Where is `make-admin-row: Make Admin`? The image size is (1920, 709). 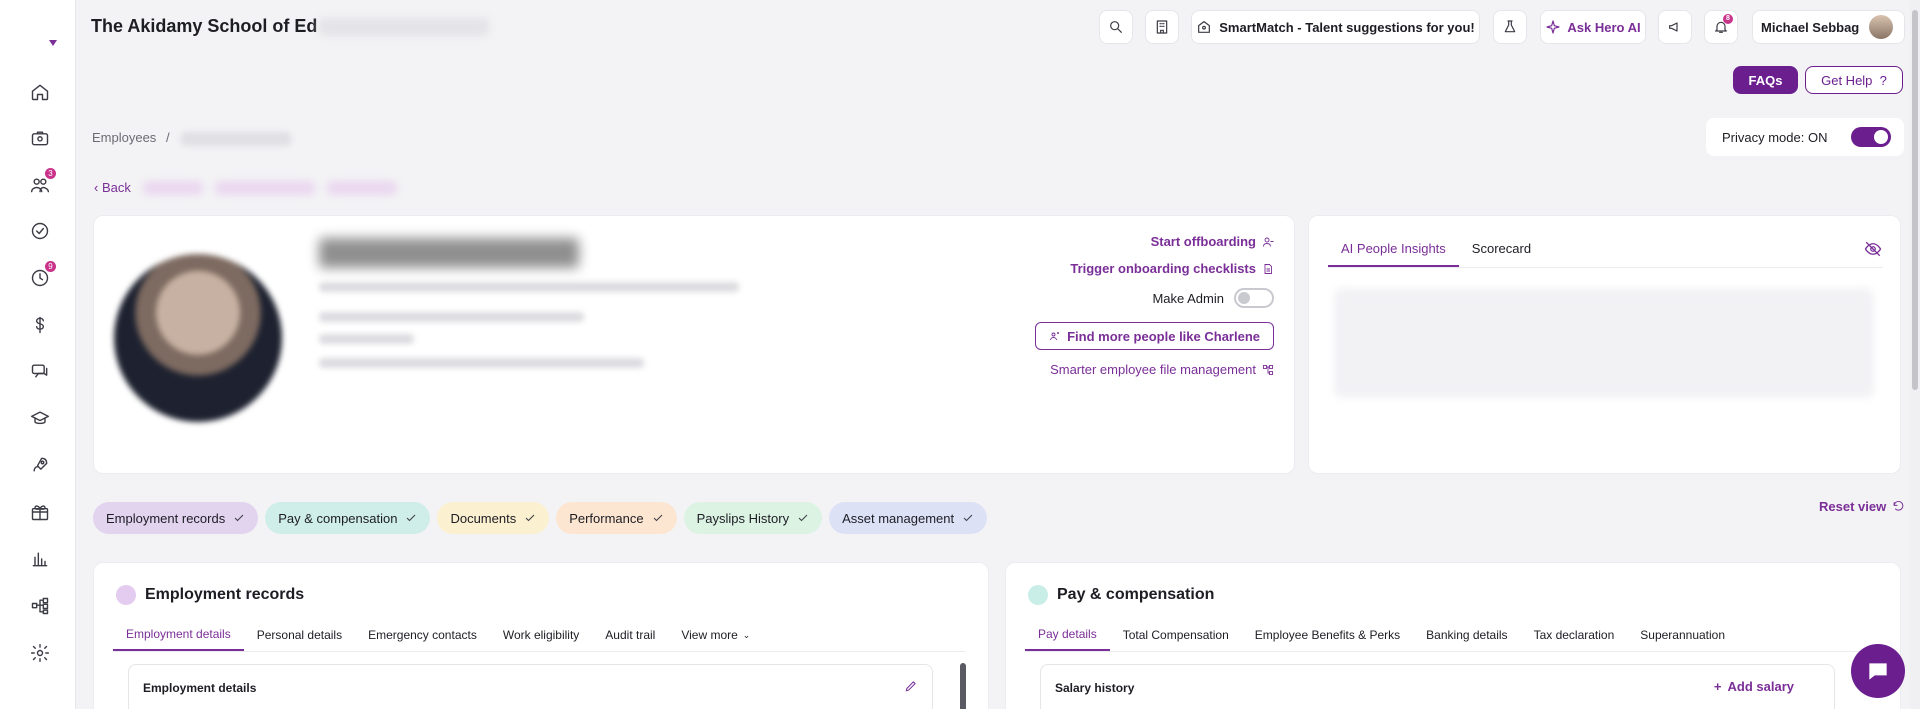
make-admin-row: Make Admin is located at coordinates (1154, 298).